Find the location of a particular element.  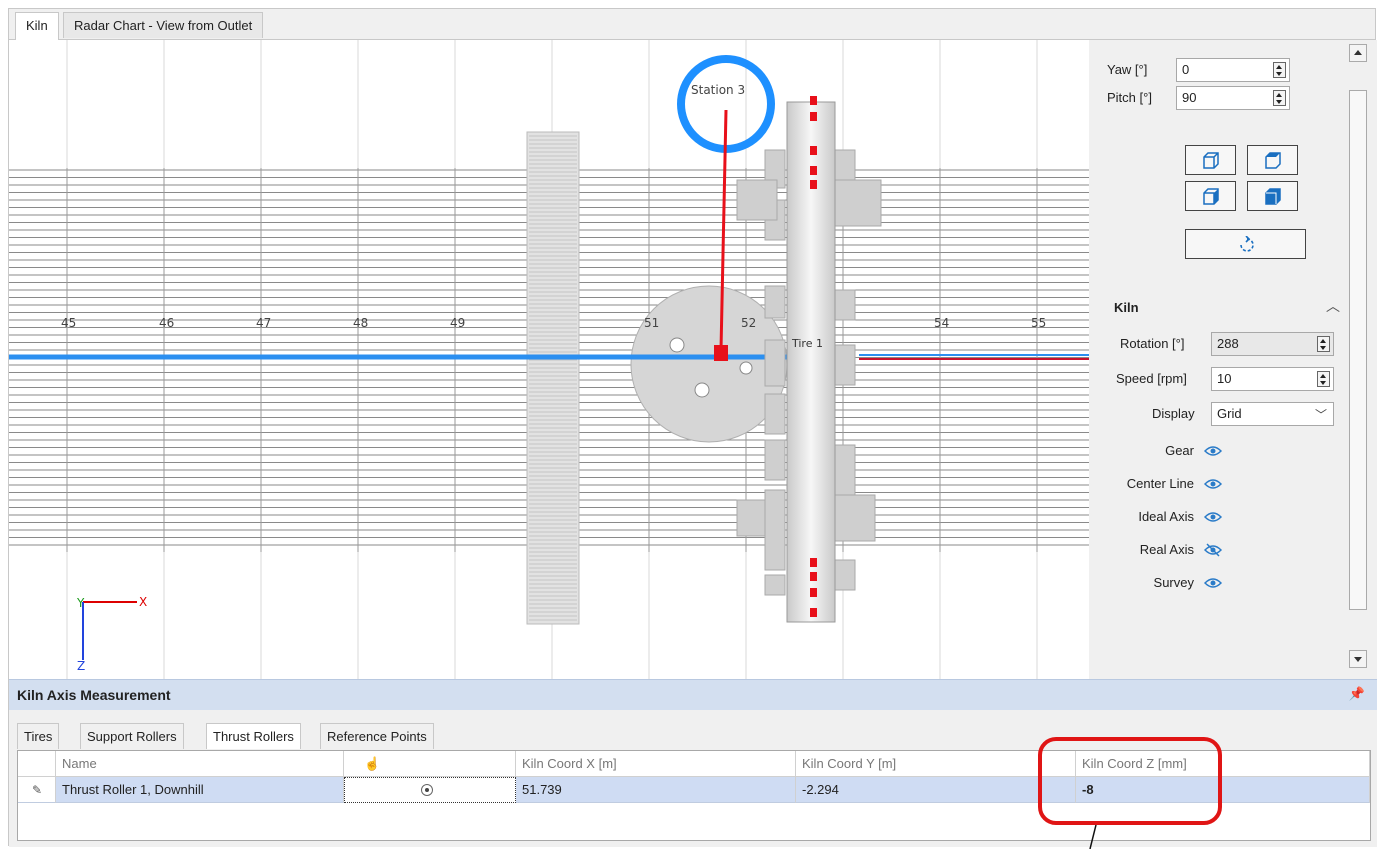

highlight-annotation is located at coordinates (1130, 781).